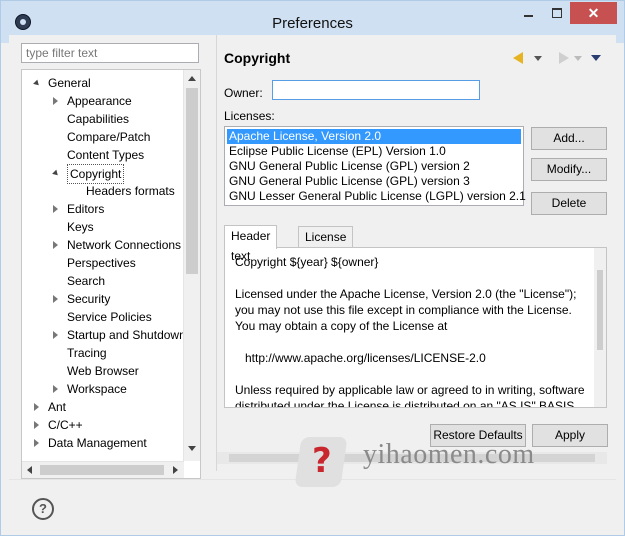  Describe the element at coordinates (109, 137) in the screenshot. I see `tree-item-label: Compare/Patch` at that location.